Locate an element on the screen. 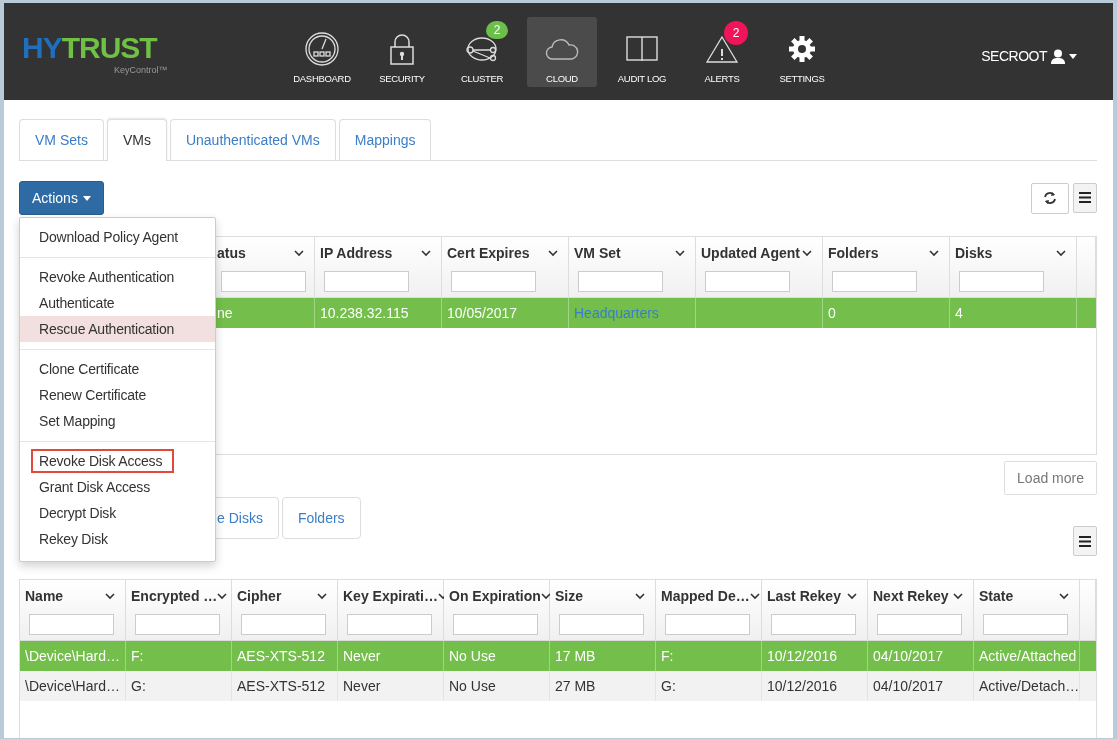  column-title: Name is located at coordinates (44, 596).